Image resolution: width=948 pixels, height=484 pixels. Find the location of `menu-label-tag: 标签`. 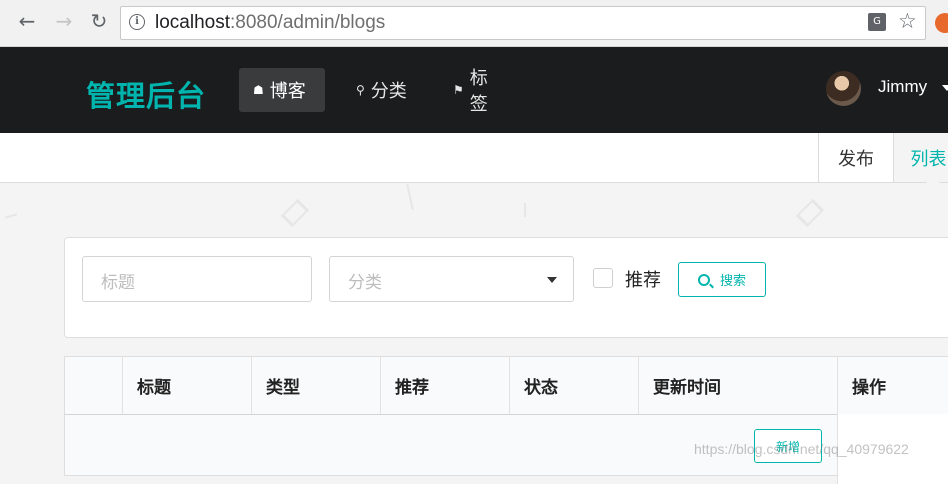

menu-label-tag: 标签 is located at coordinates (478, 91).